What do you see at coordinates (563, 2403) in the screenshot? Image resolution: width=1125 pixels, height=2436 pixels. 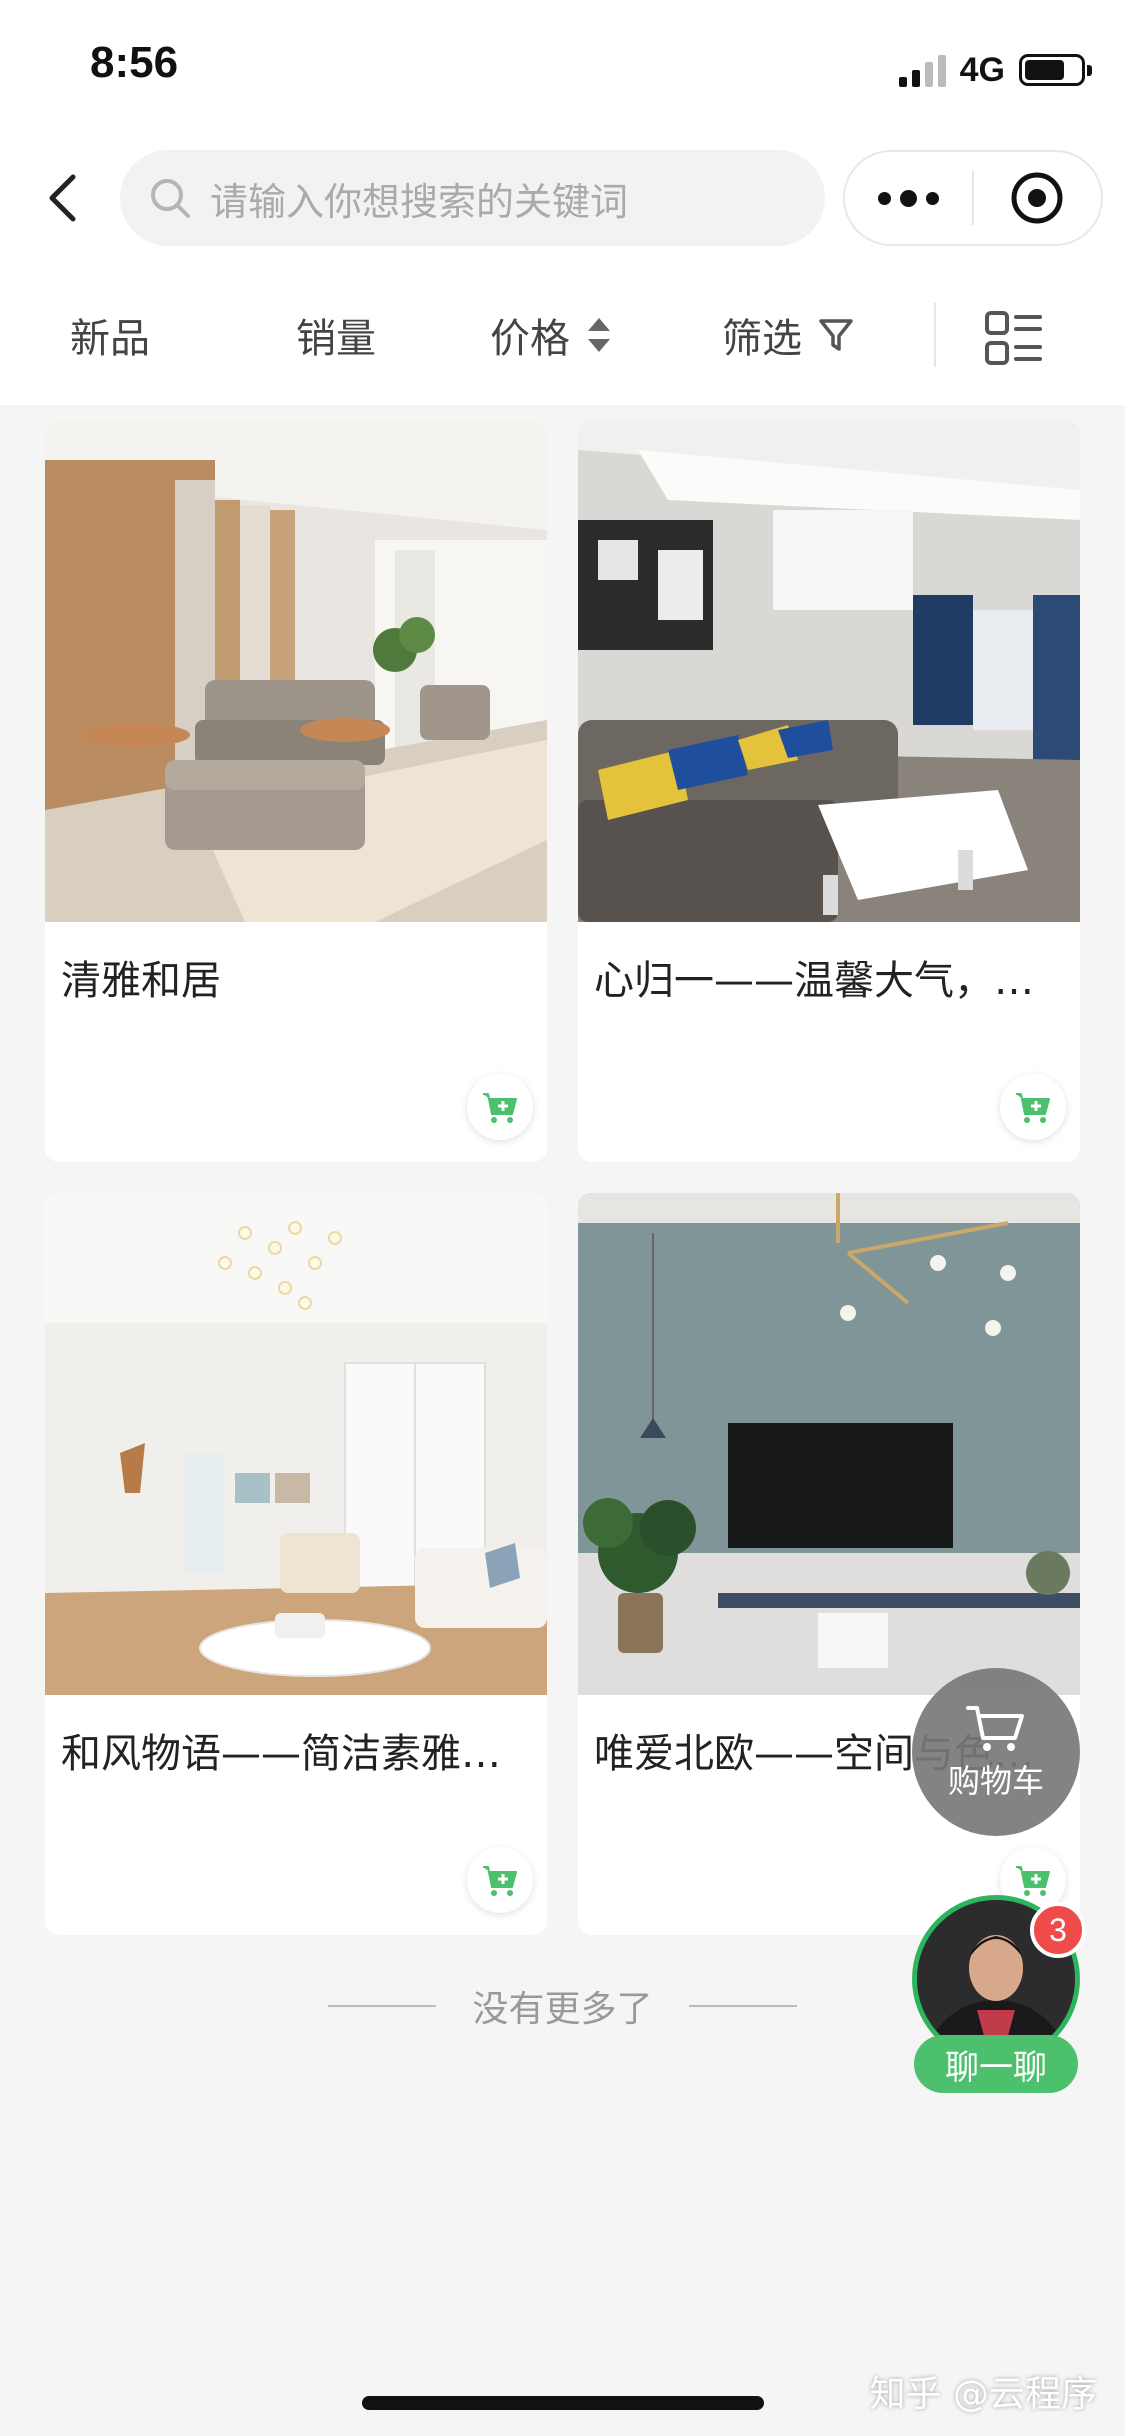 I see `home-indicator` at bounding box center [563, 2403].